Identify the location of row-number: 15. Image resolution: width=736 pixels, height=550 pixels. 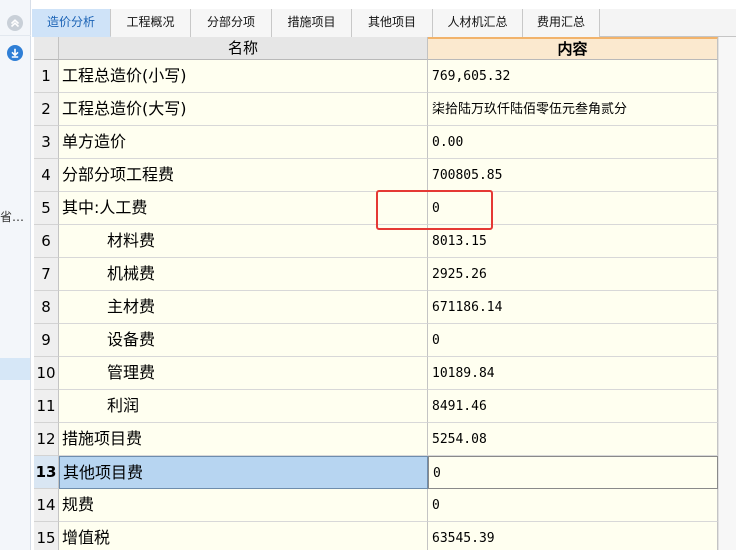
(46, 536).